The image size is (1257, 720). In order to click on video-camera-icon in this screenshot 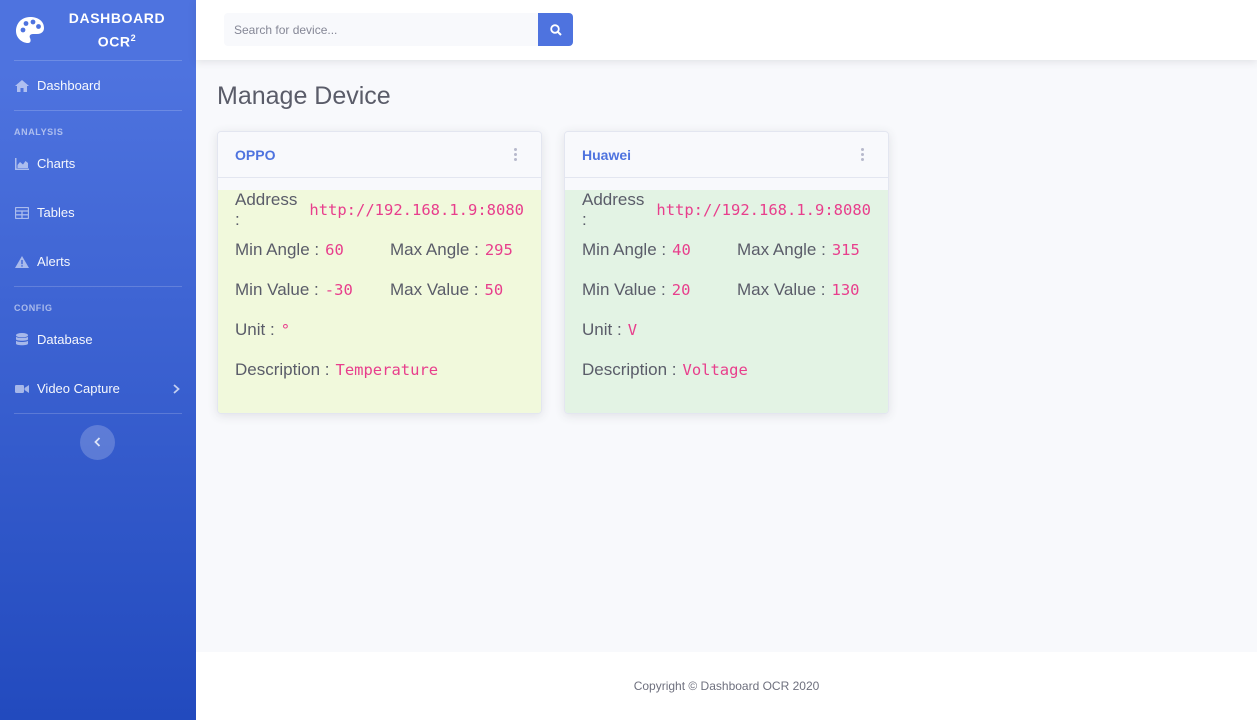, I will do `click(22, 389)`.